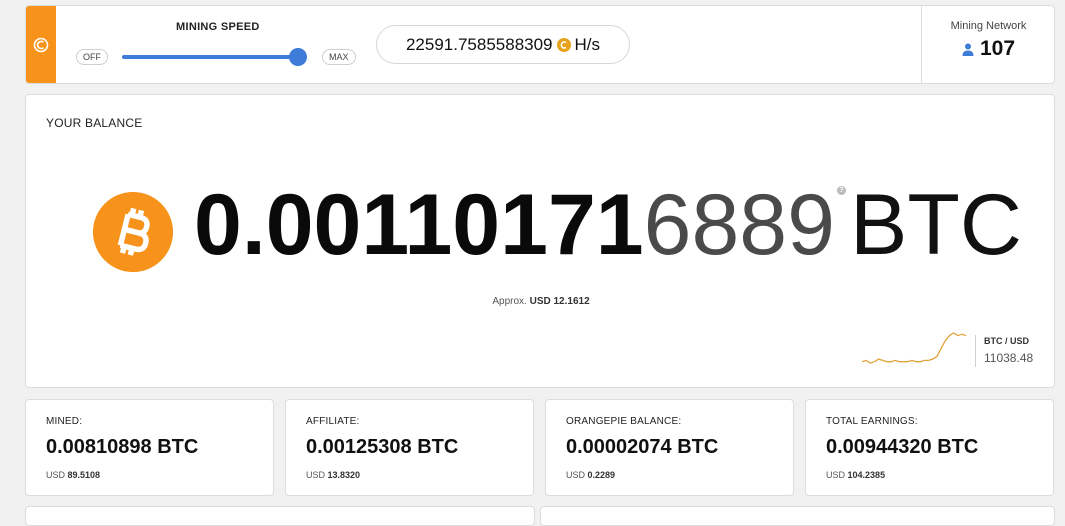 The image size is (1065, 526). I want to click on mining-network-count: 107, so click(988, 49).